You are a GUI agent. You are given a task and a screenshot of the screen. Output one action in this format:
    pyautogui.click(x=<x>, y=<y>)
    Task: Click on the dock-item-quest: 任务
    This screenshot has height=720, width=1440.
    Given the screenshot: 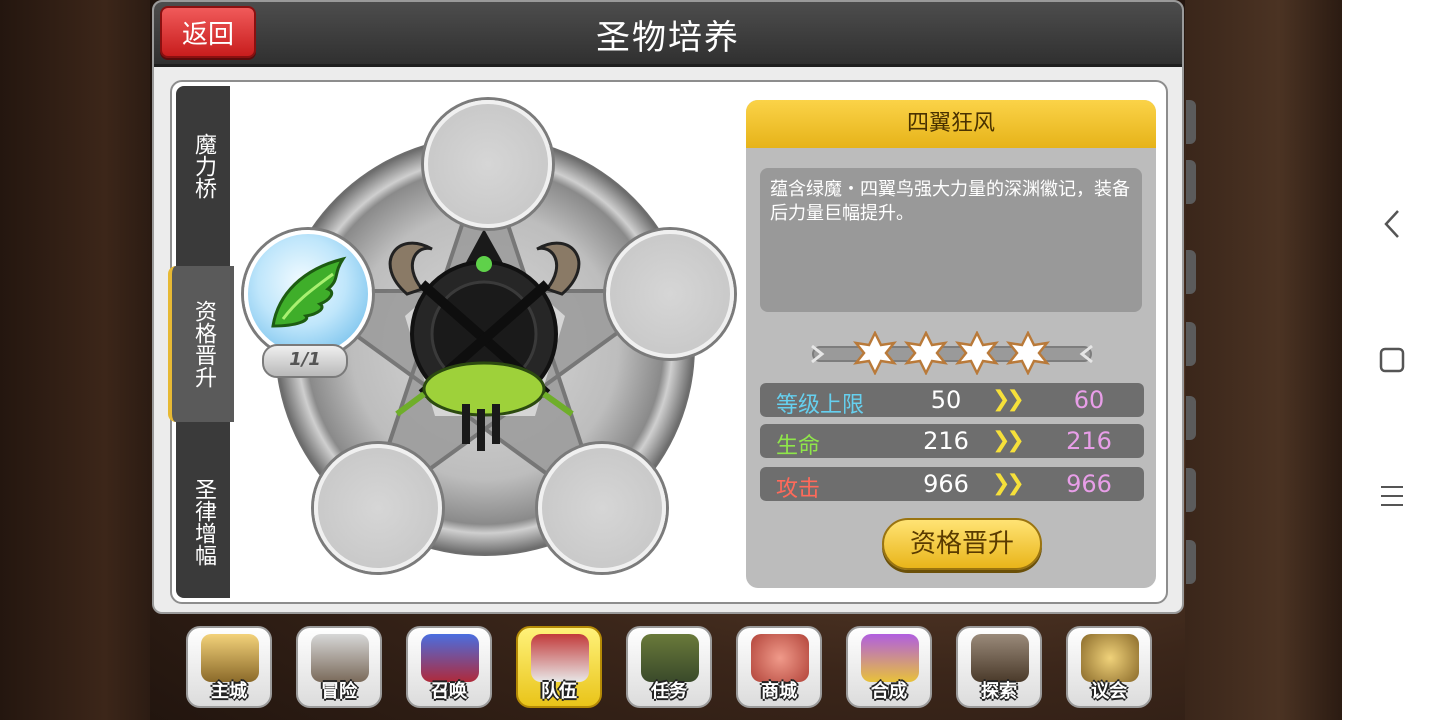 What is the action you would take?
    pyautogui.click(x=669, y=667)
    